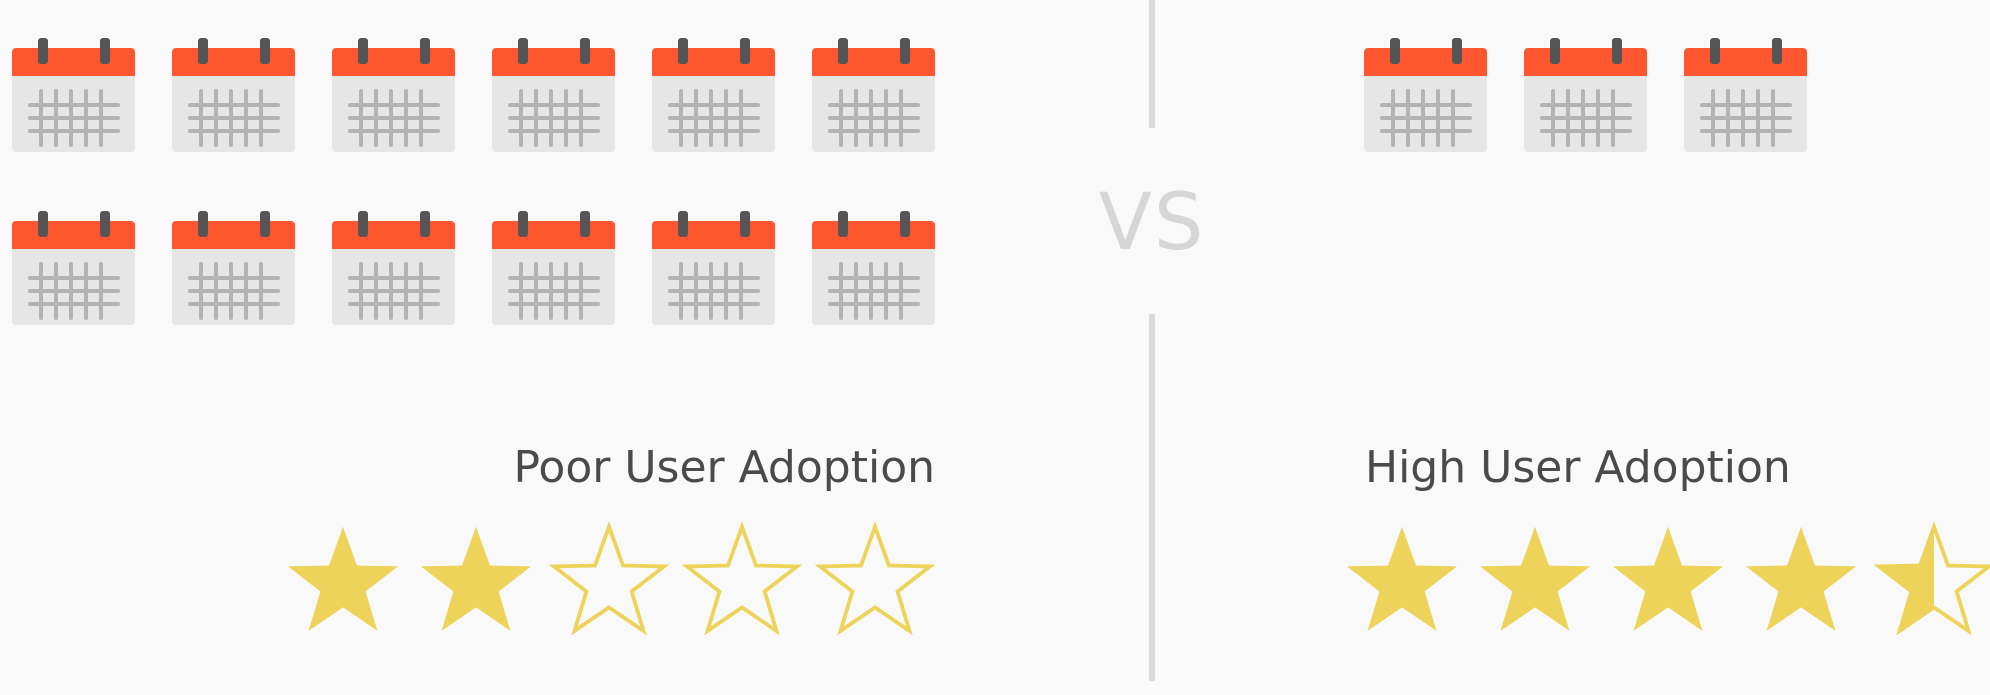 This screenshot has height=695, width=1990. I want to click on right-caption: High User Adoption, so click(1578, 467).